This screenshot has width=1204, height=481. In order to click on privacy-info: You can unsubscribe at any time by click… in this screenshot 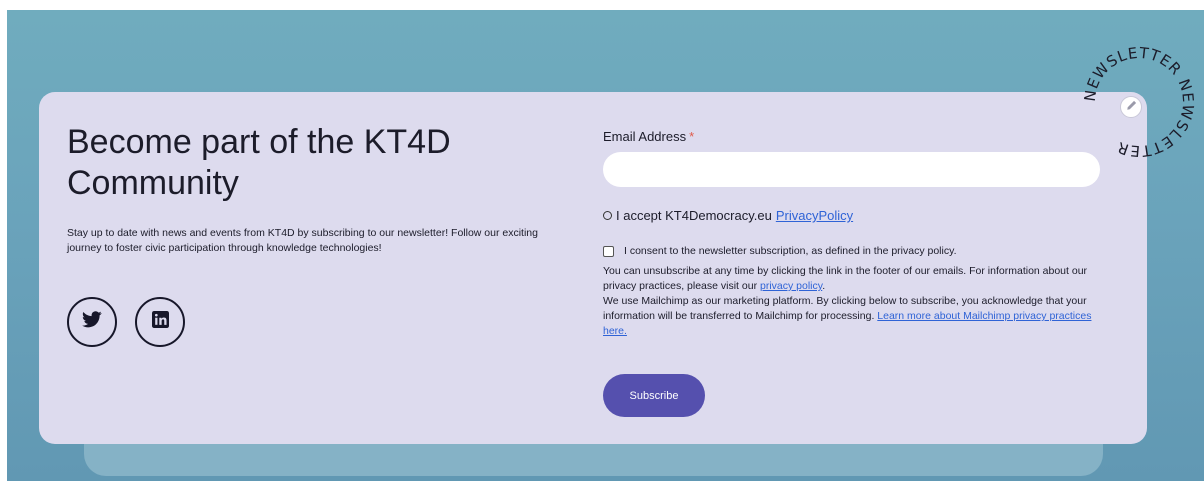, I will do `click(853, 301)`.